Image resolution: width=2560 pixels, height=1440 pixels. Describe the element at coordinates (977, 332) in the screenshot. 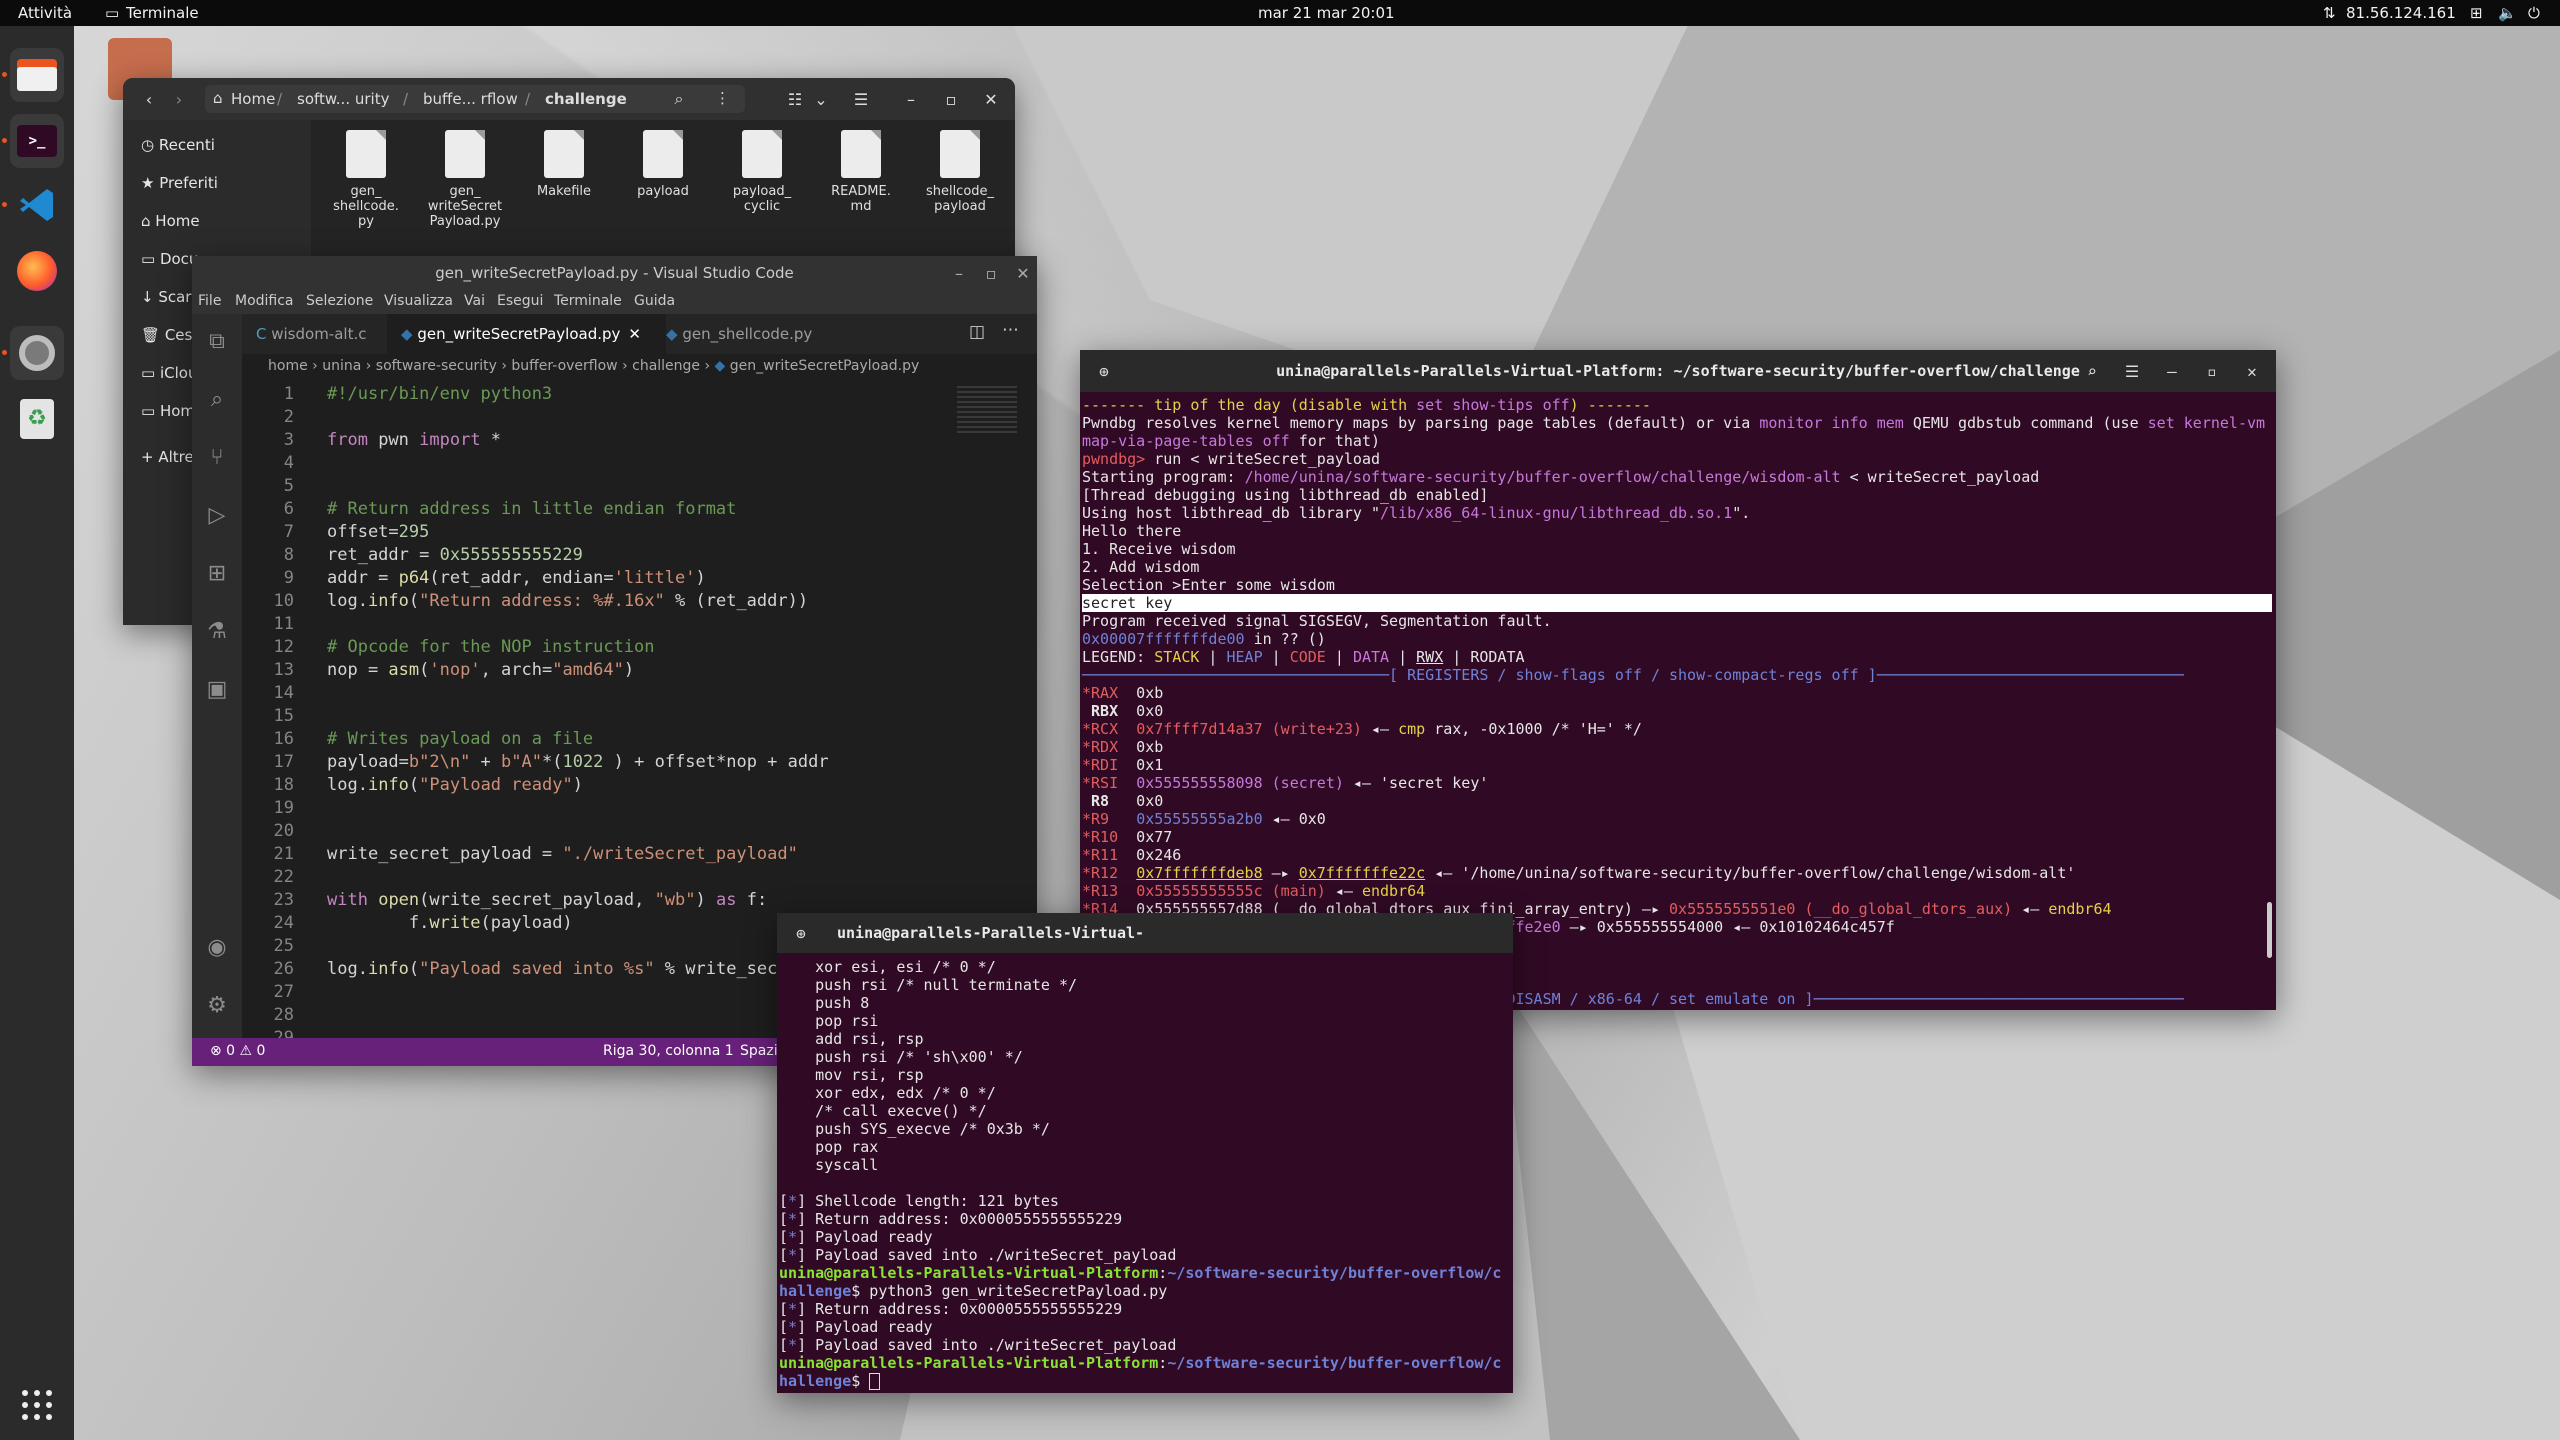

I see `split-editor-icon: ◫` at that location.